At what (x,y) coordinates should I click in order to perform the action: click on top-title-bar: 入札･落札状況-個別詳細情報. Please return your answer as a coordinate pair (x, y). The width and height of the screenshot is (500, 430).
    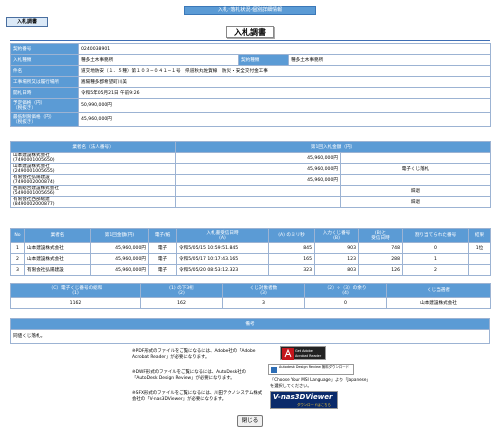
    Looking at the image, I should click on (250, 10).